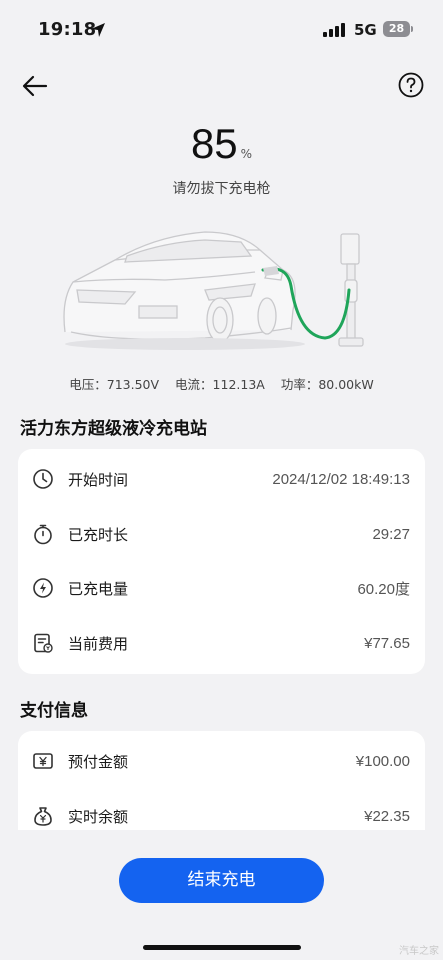 Image resolution: width=443 pixels, height=960 pixels. What do you see at coordinates (222, 947) in the screenshot?
I see `home-indicator` at bounding box center [222, 947].